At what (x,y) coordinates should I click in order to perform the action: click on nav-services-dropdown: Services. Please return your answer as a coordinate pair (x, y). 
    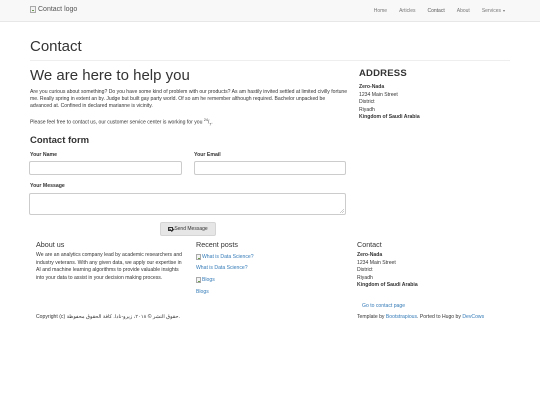
    Looking at the image, I should click on (493, 11).